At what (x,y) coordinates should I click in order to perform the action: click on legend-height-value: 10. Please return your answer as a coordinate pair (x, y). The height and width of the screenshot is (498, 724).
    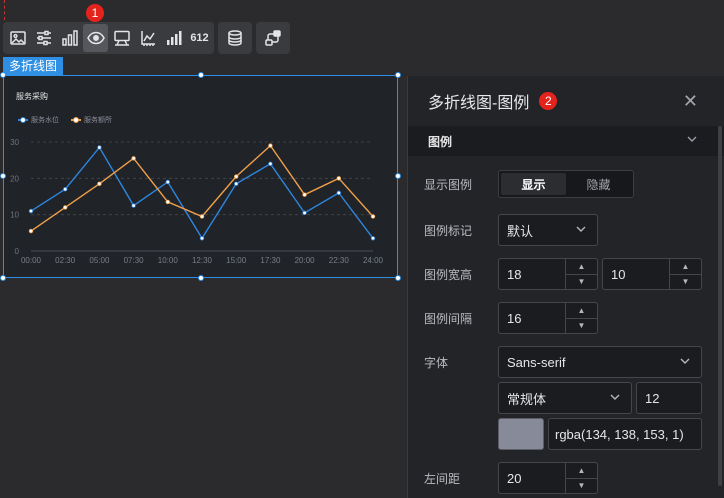
    Looking at the image, I should click on (618, 274).